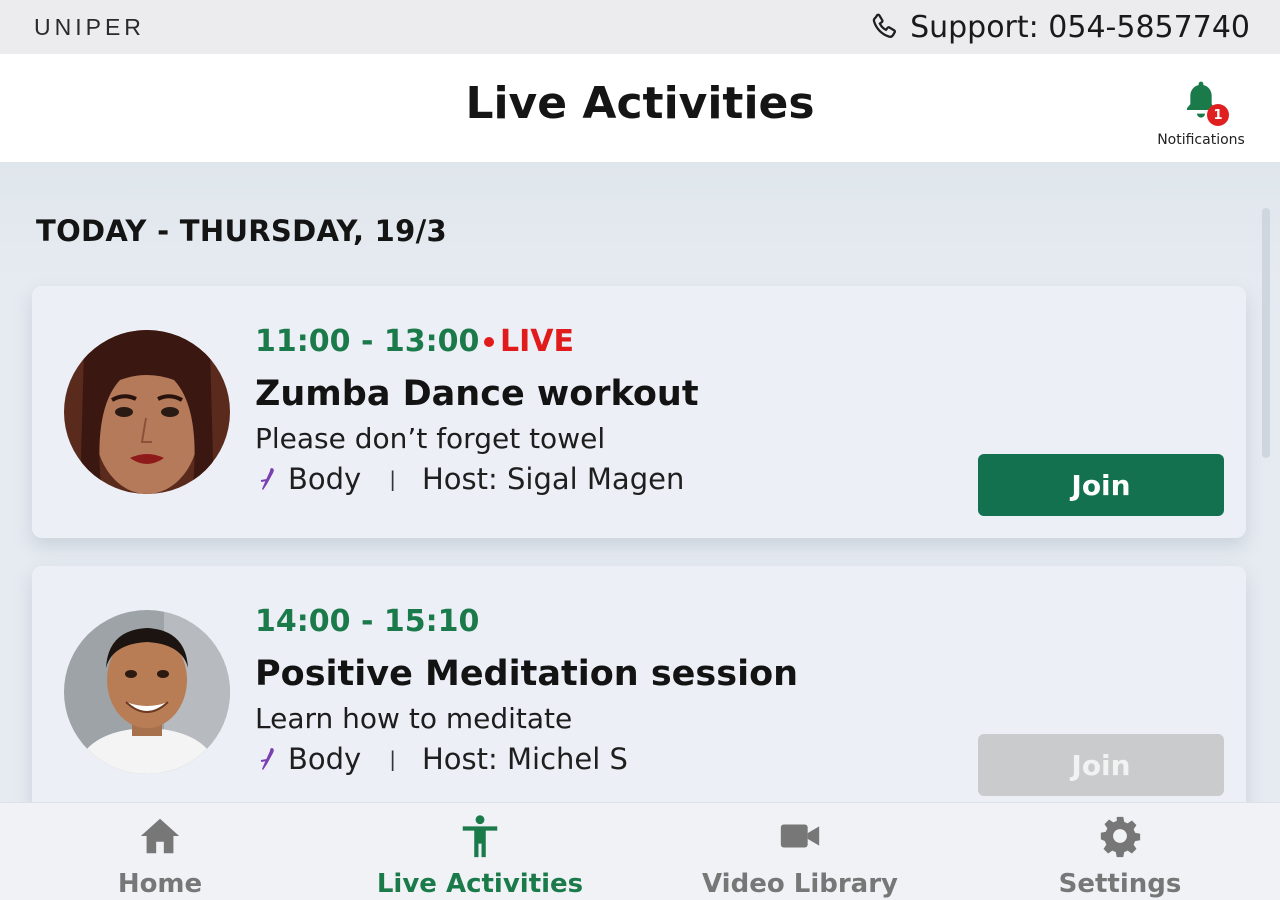 The height and width of the screenshot is (900, 1280). I want to click on date-heading: TODAY - THURSDAY, 19/3, so click(241, 231).